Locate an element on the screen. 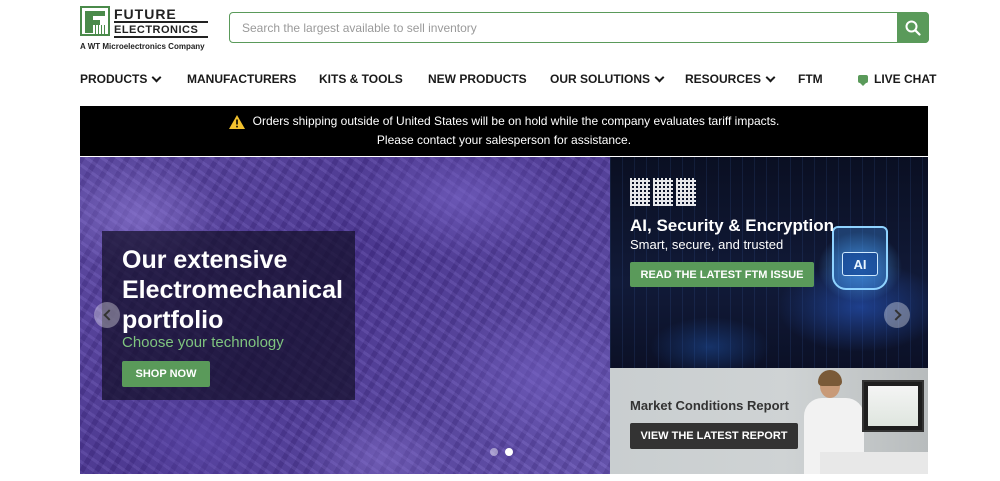  search-button is located at coordinates (913, 27).